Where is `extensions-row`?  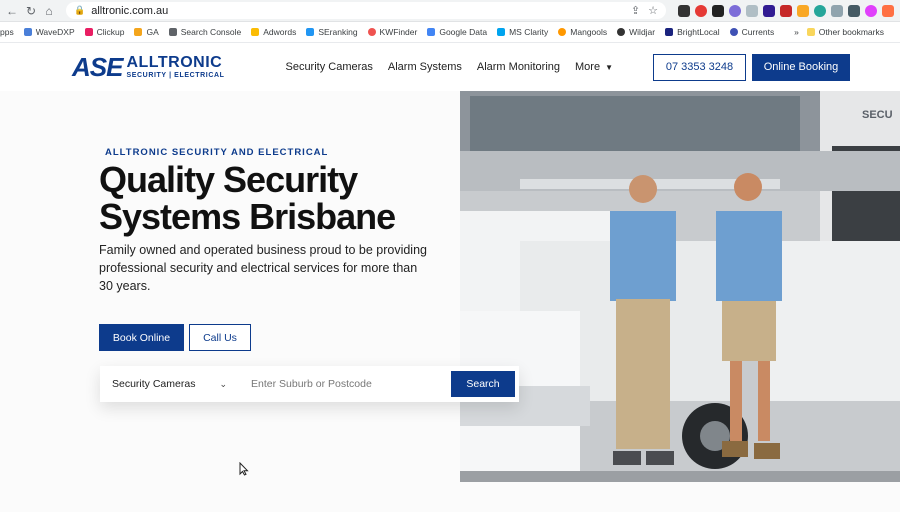 extensions-row is located at coordinates (786, 10).